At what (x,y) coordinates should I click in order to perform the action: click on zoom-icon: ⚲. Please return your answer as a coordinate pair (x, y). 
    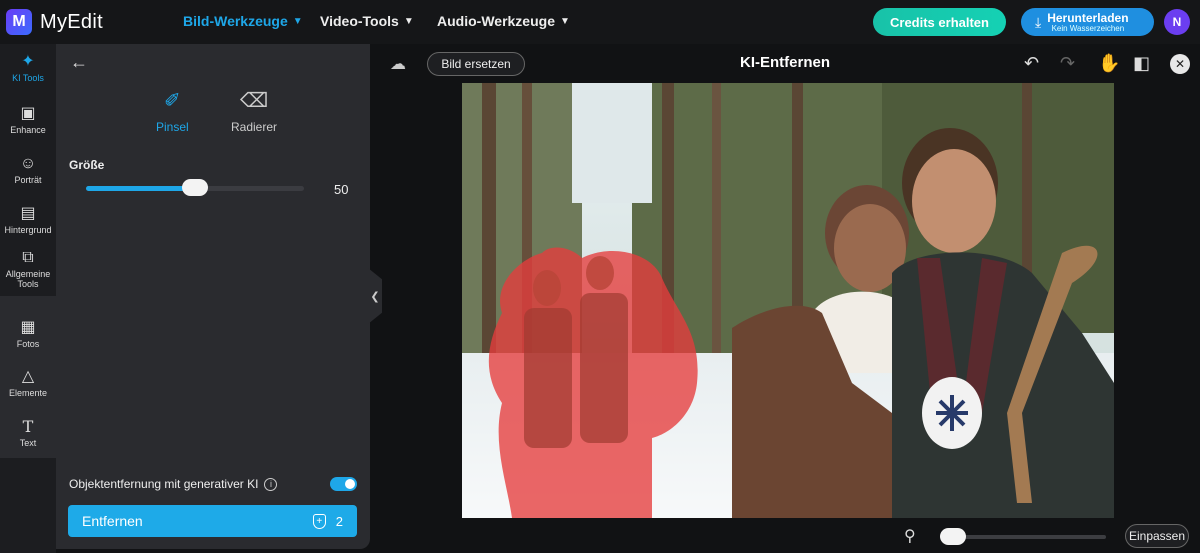
    Looking at the image, I should click on (910, 536).